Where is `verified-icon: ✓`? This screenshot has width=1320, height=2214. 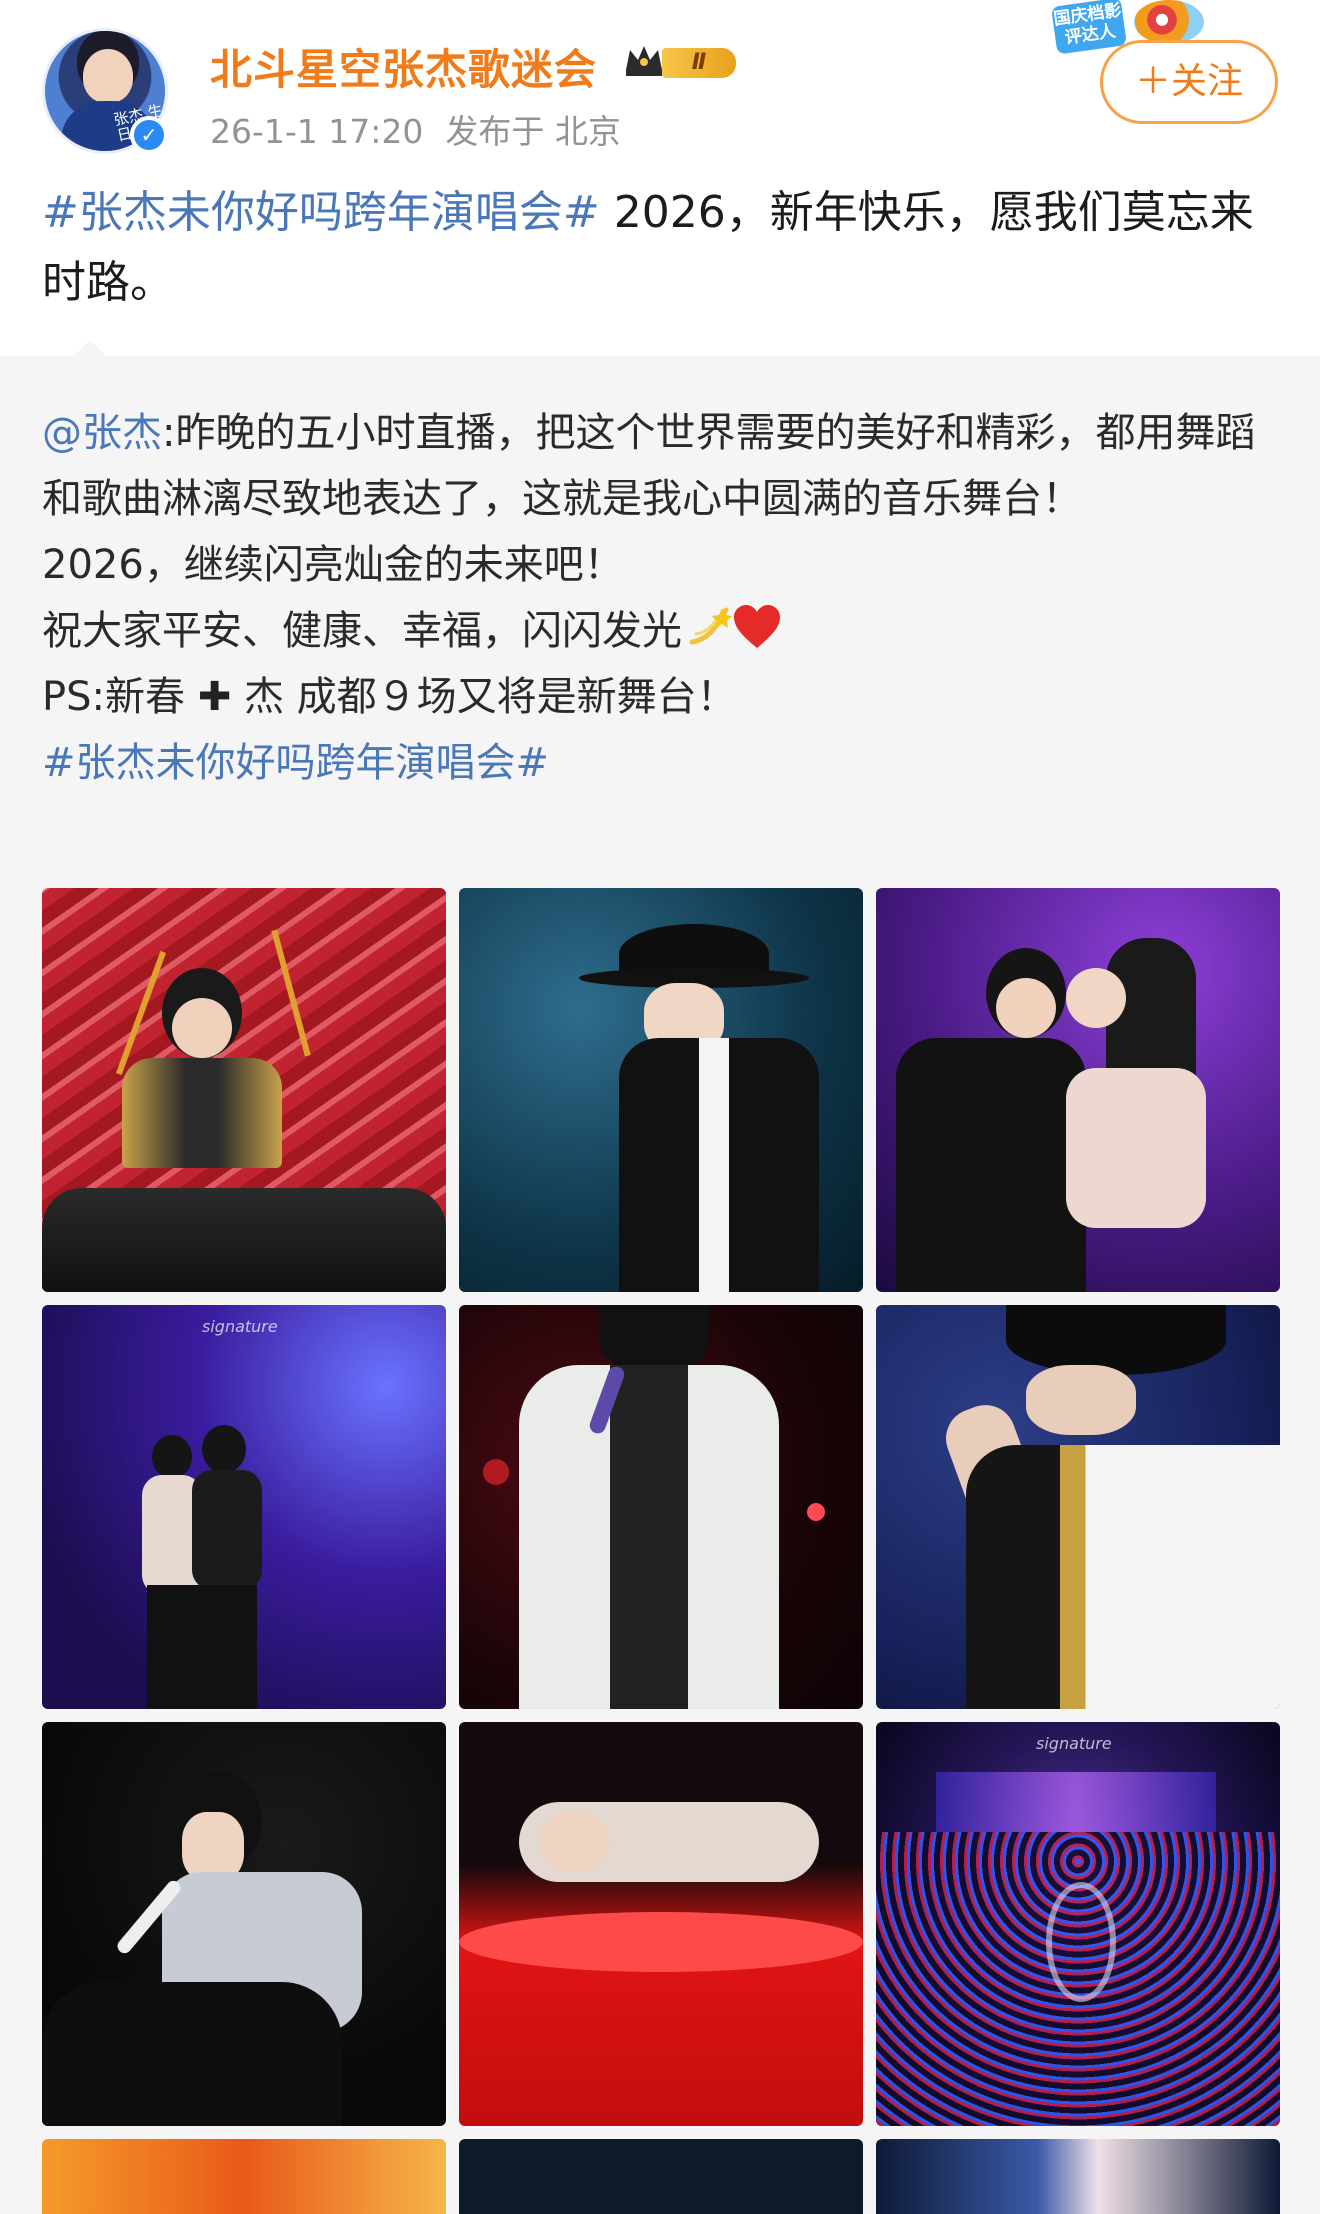 verified-icon: ✓ is located at coordinates (149, 135).